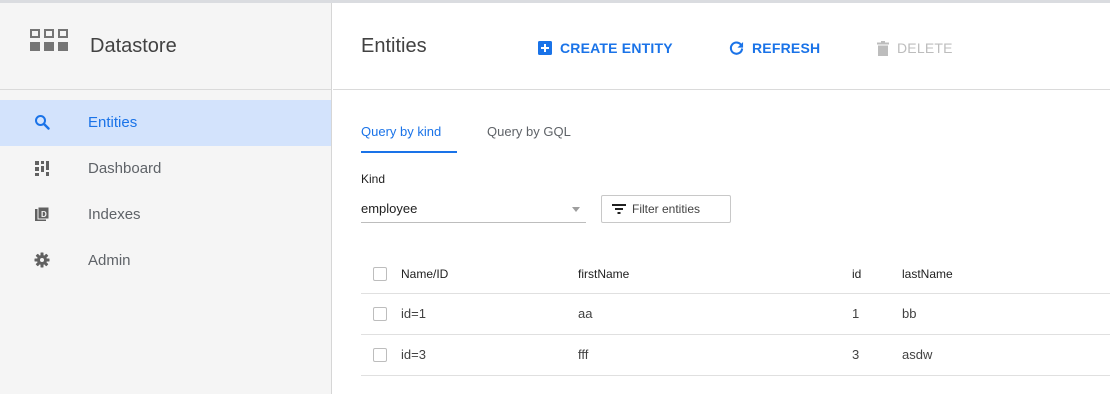 This screenshot has height=394, width=1110. I want to click on kind-select: employee, so click(473, 210).